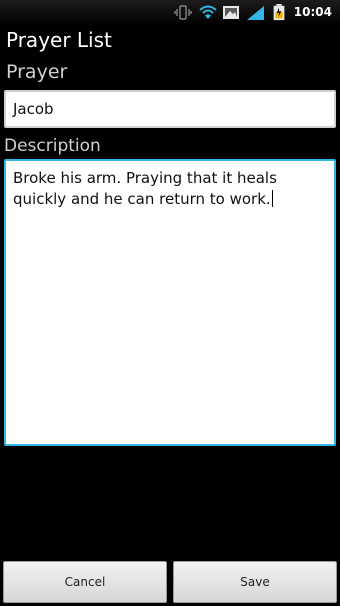 Image resolution: width=340 pixels, height=606 pixels. What do you see at coordinates (255, 13) in the screenshot?
I see `signal-icon` at bounding box center [255, 13].